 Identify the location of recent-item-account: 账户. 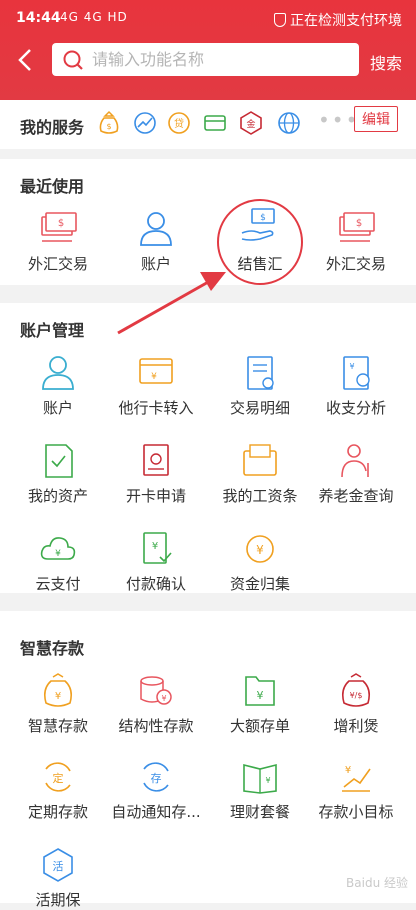
(156, 242).